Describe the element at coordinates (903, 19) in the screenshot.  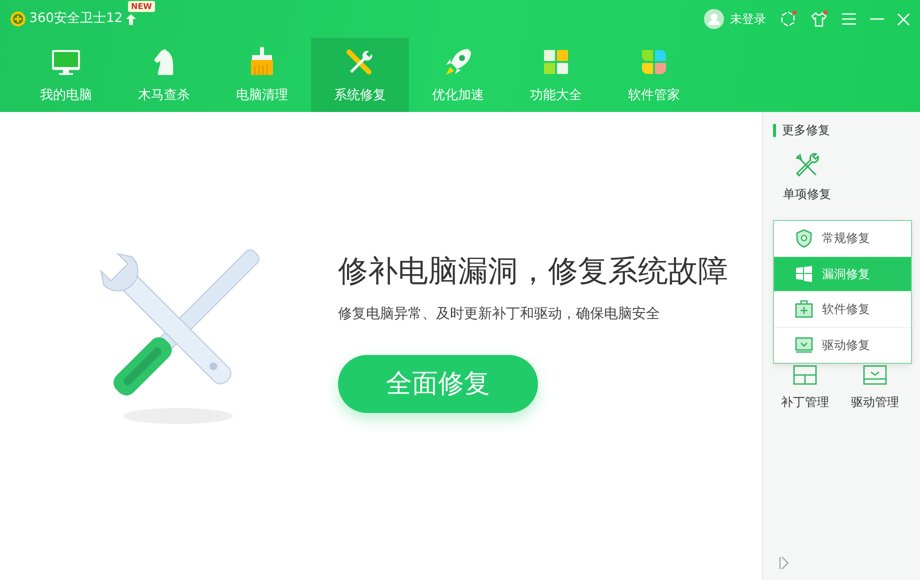
I see `close-icon` at that location.